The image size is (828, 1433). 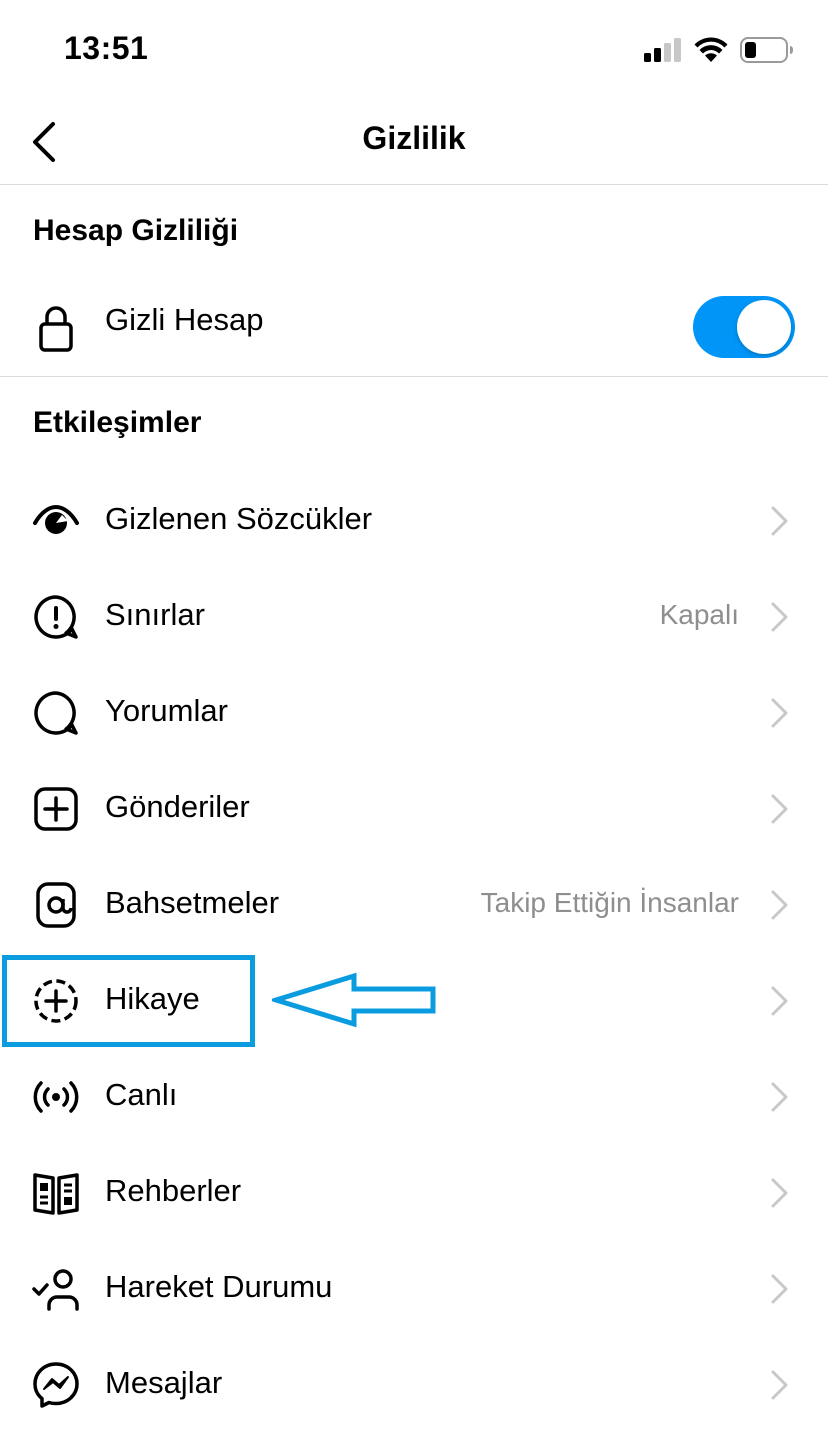 I want to click on row-posts: Gönderiler, so click(x=414, y=809).